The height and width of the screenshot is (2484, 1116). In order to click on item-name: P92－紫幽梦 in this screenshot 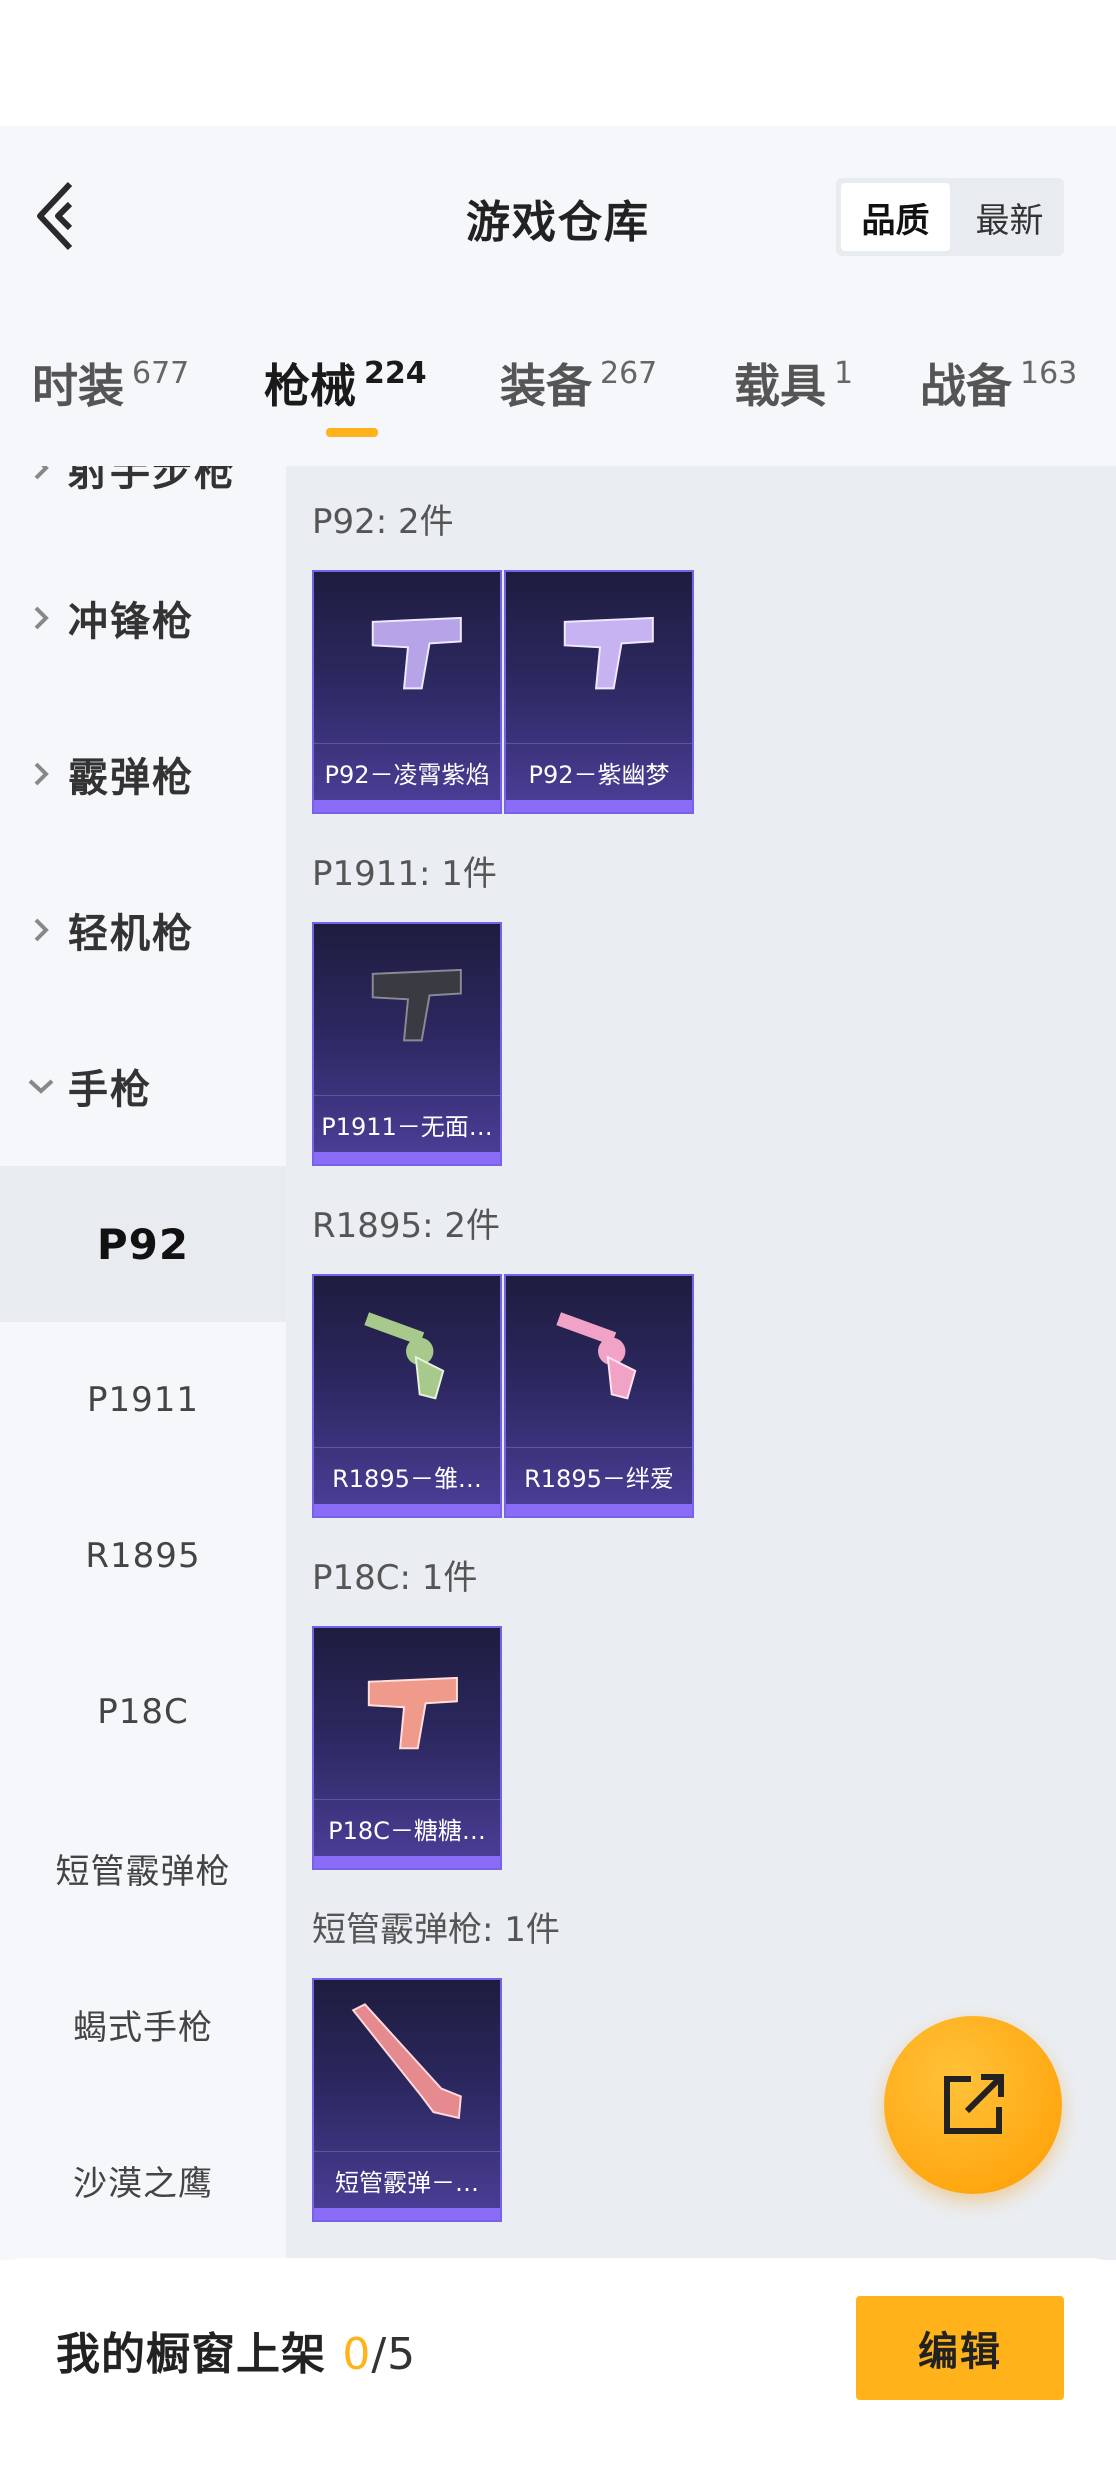, I will do `click(599, 771)`.